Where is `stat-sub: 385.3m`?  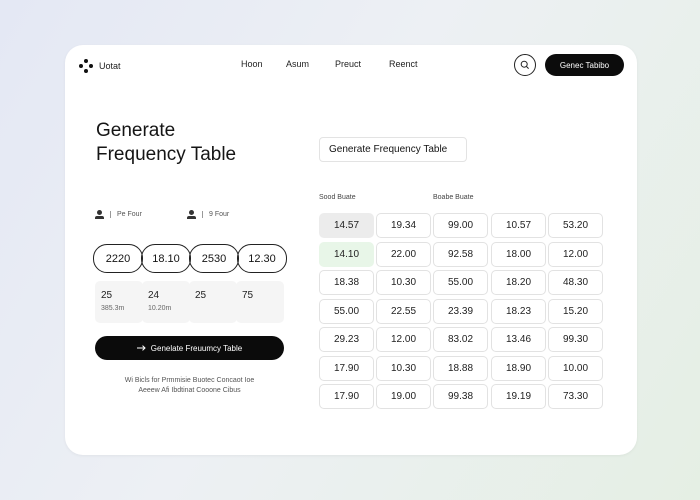 stat-sub: 385.3m is located at coordinates (113, 308).